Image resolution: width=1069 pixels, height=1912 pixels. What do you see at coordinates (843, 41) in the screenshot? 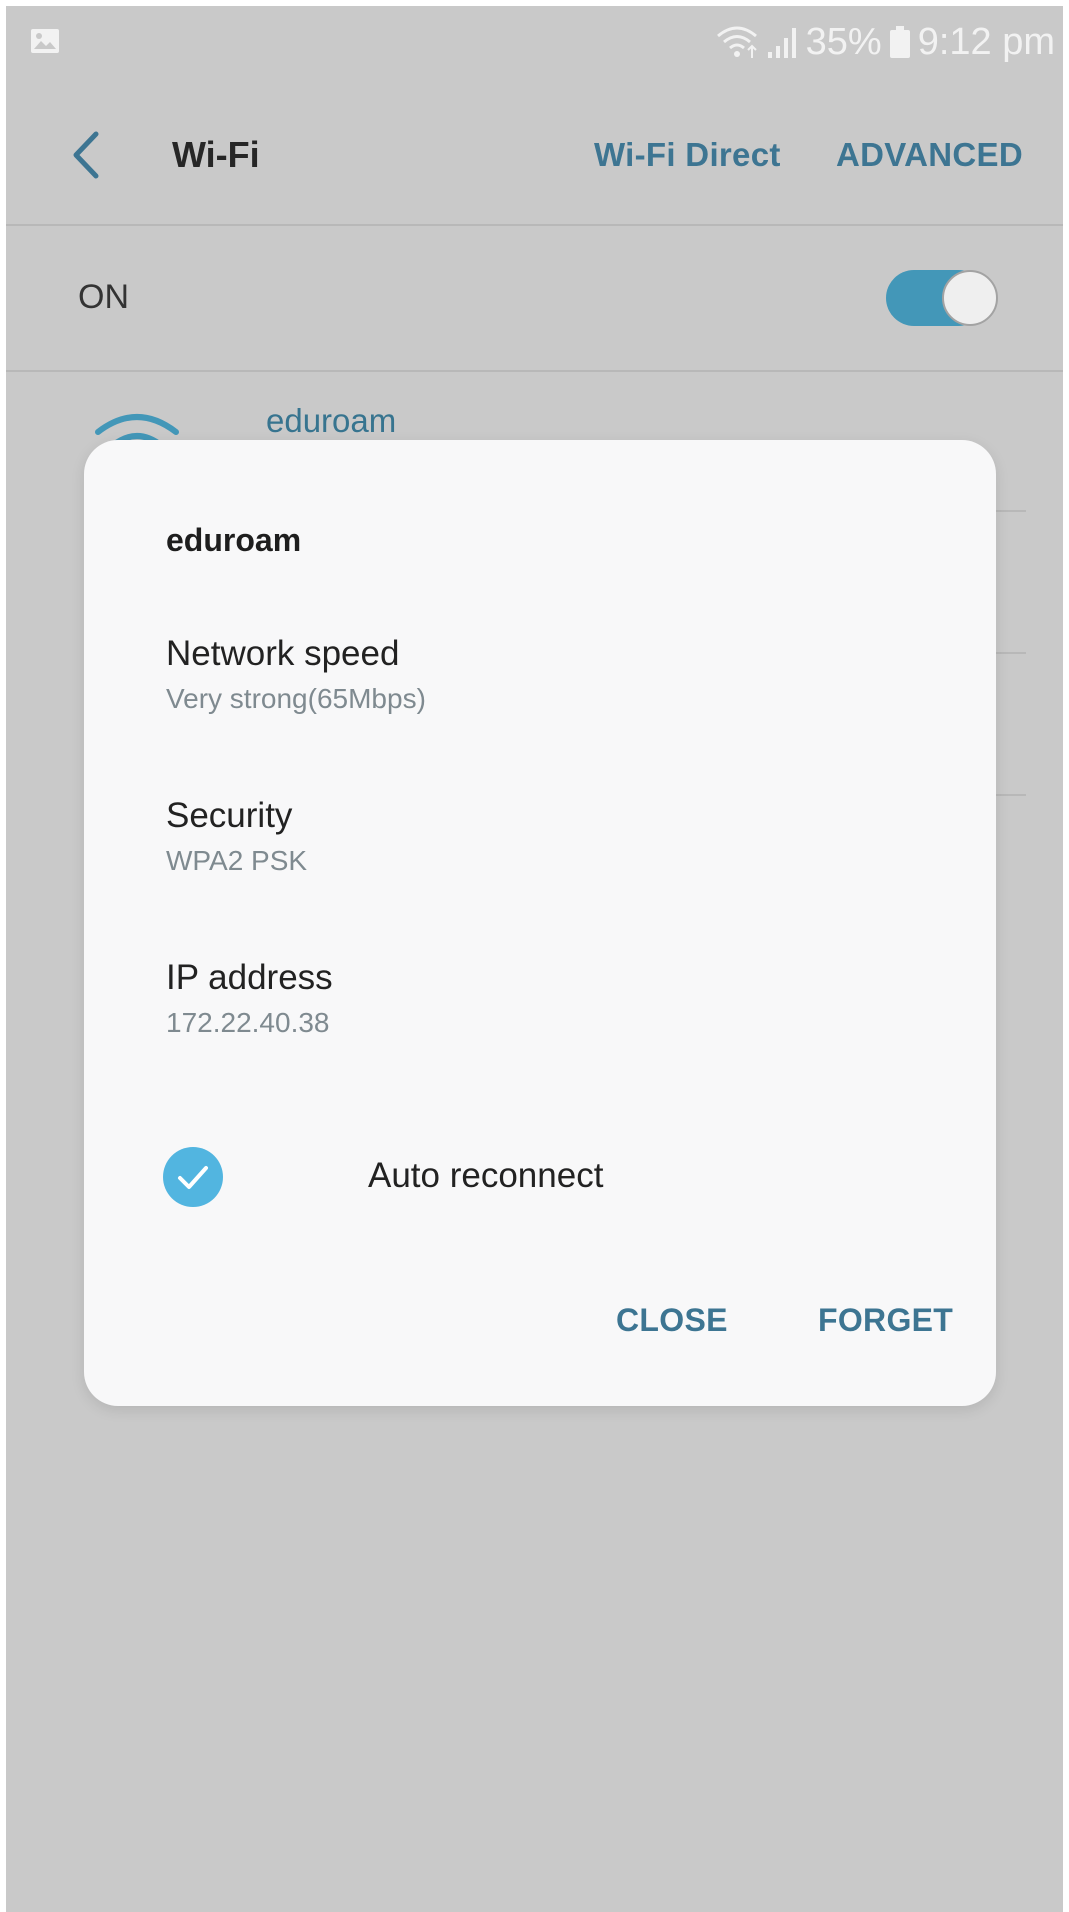
I see `battery-percent: 35%` at bounding box center [843, 41].